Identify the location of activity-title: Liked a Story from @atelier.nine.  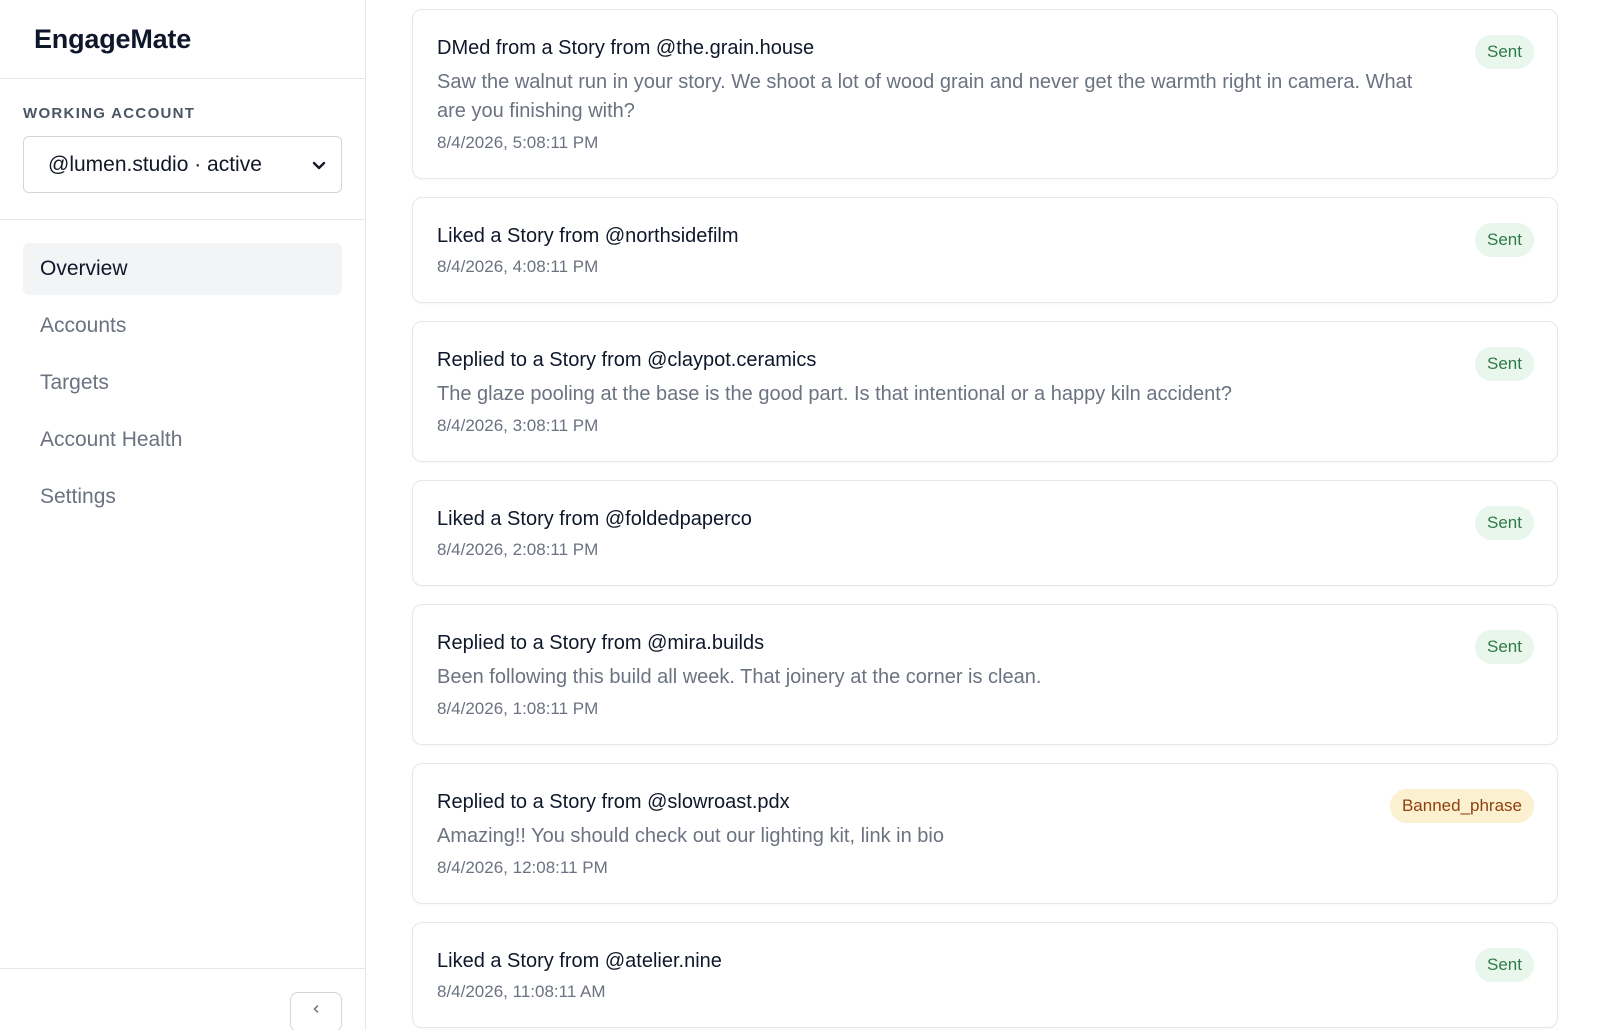
(579, 961).